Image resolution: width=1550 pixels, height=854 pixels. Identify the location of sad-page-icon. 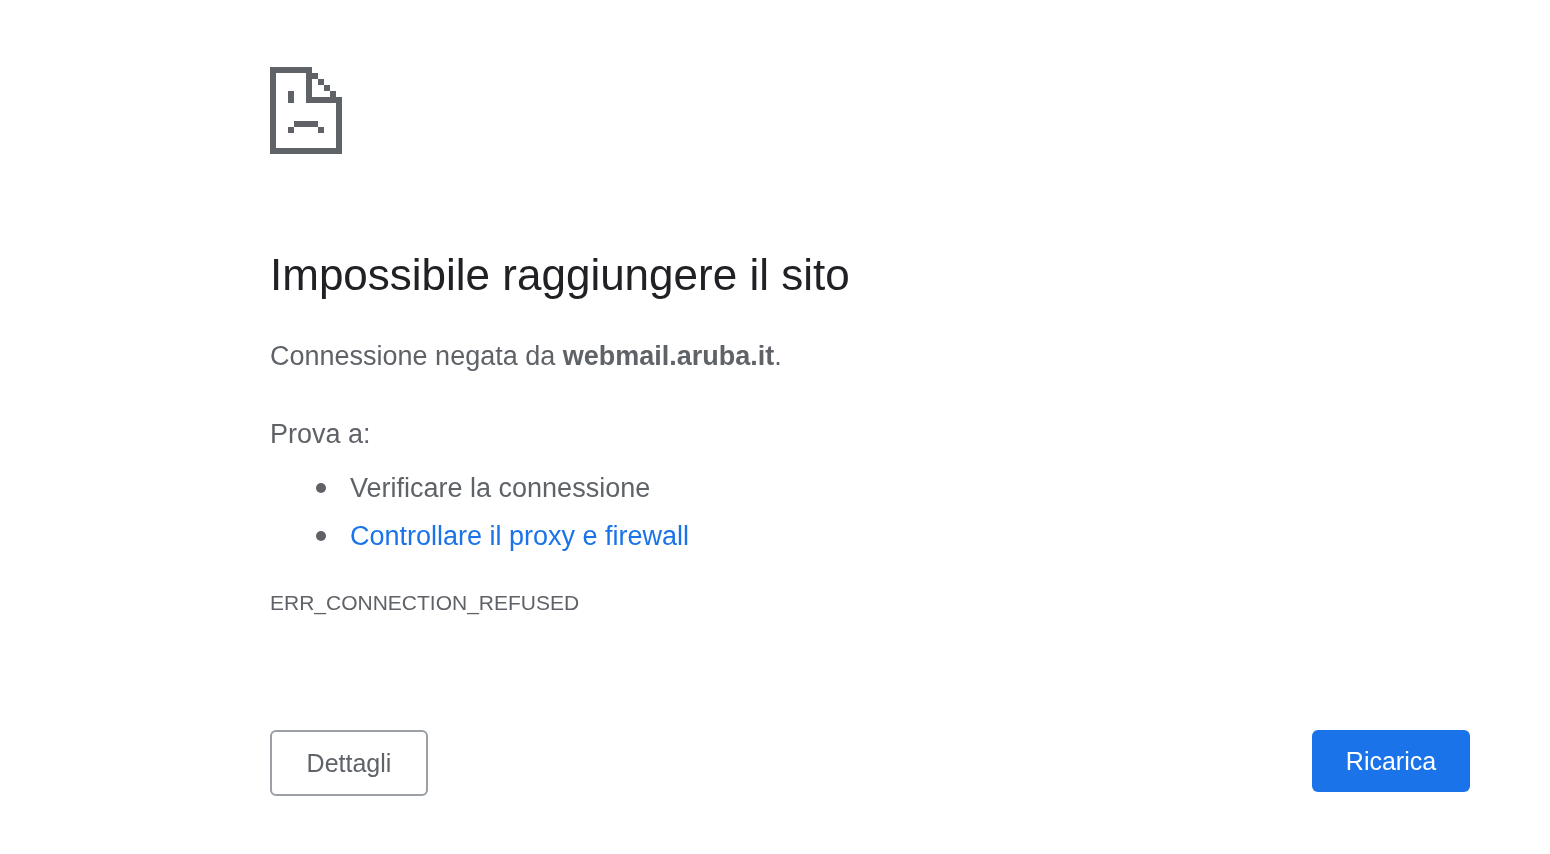
(306, 110).